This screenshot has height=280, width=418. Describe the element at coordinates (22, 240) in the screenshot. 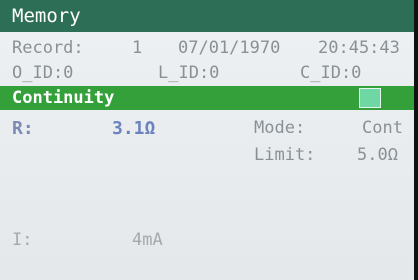

I see `current-label: I:` at that location.